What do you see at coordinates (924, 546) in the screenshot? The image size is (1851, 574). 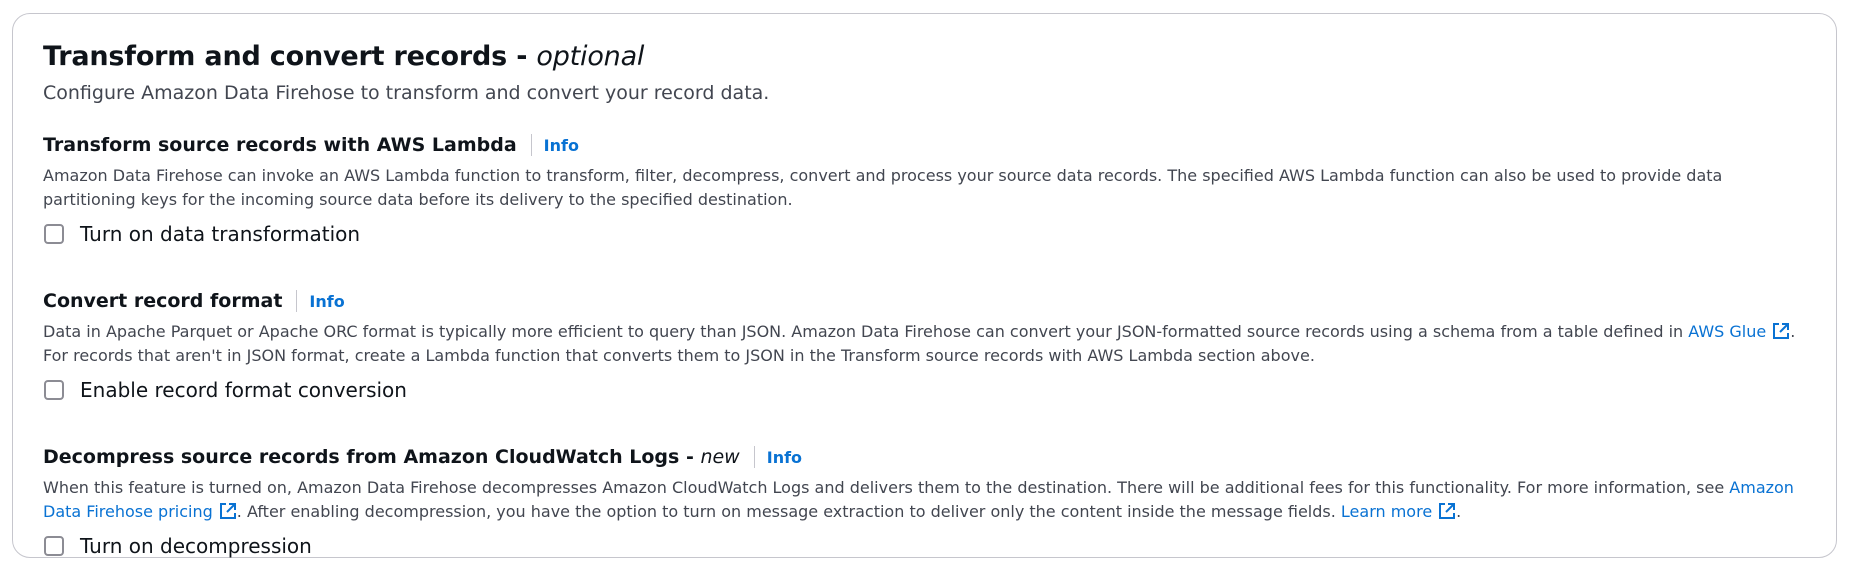 I see `decompression-checkbox-row: Turn on decompression` at bounding box center [924, 546].